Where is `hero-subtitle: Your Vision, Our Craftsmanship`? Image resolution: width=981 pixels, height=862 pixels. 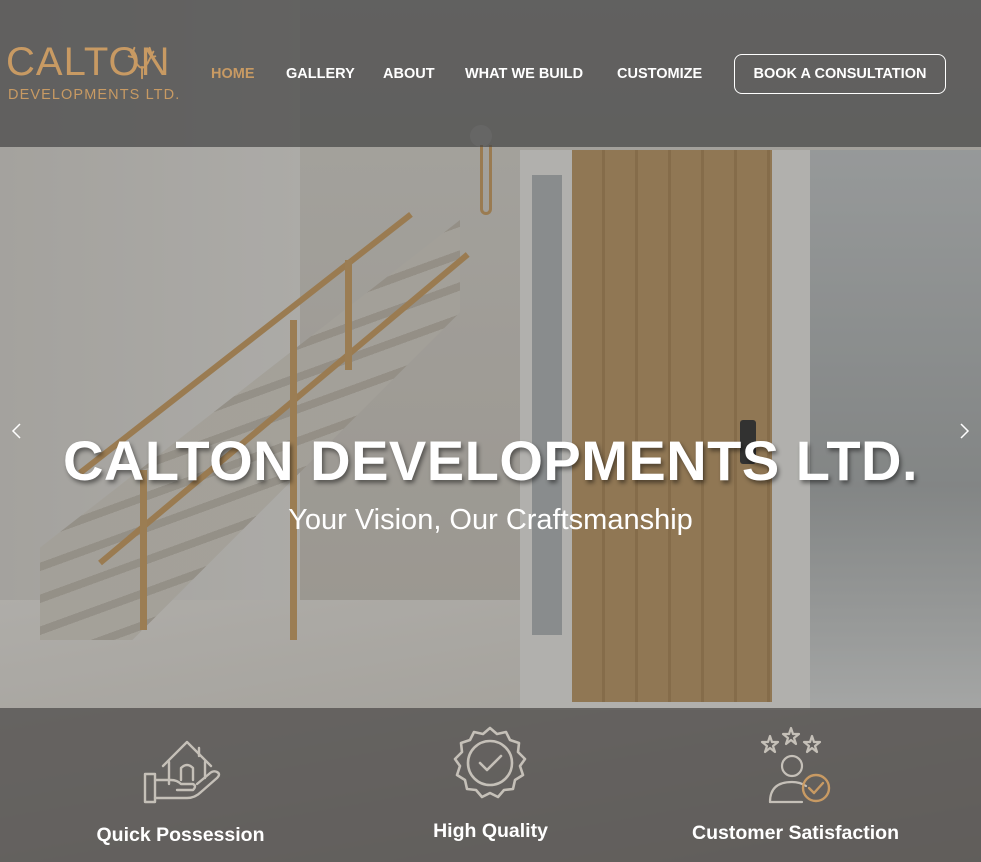
hero-subtitle: Your Vision, Our Craftsmanship is located at coordinates (490, 520).